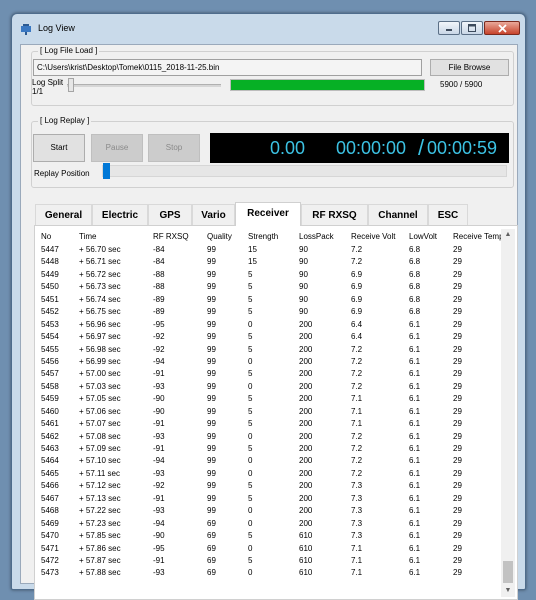  What do you see at coordinates (100, 324) in the screenshot?
I see `table-cell: + 56.96 sec` at bounding box center [100, 324].